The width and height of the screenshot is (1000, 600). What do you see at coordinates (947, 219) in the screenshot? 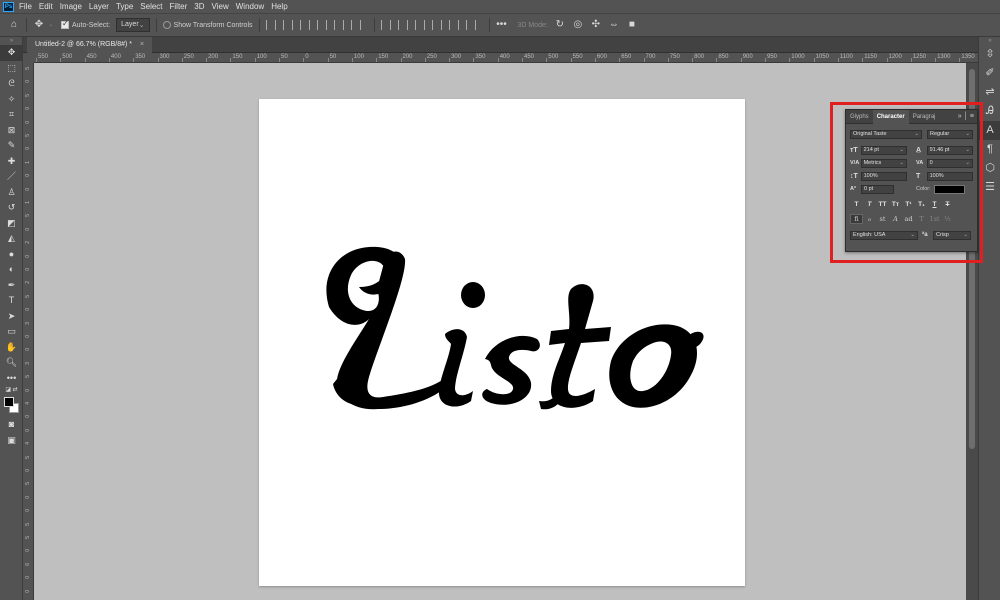
I see `fractions-button: ½` at bounding box center [947, 219].